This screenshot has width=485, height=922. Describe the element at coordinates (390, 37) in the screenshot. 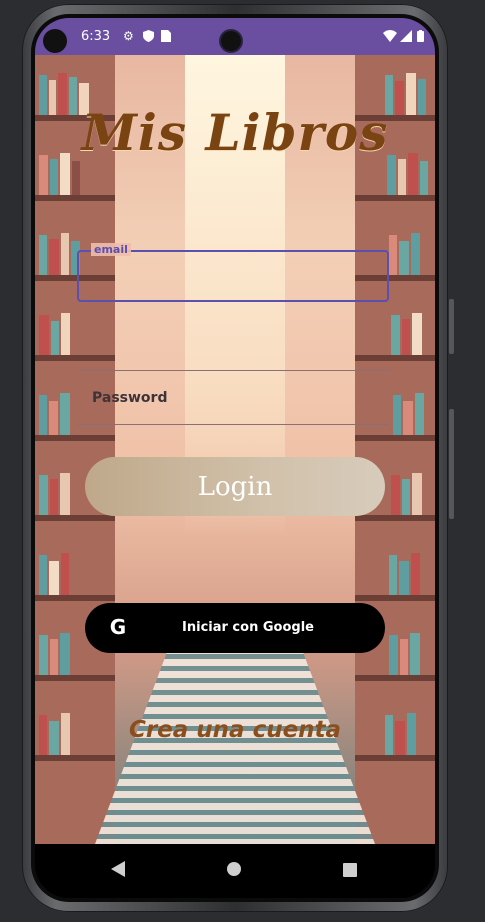

I see `wifi-icon` at that location.